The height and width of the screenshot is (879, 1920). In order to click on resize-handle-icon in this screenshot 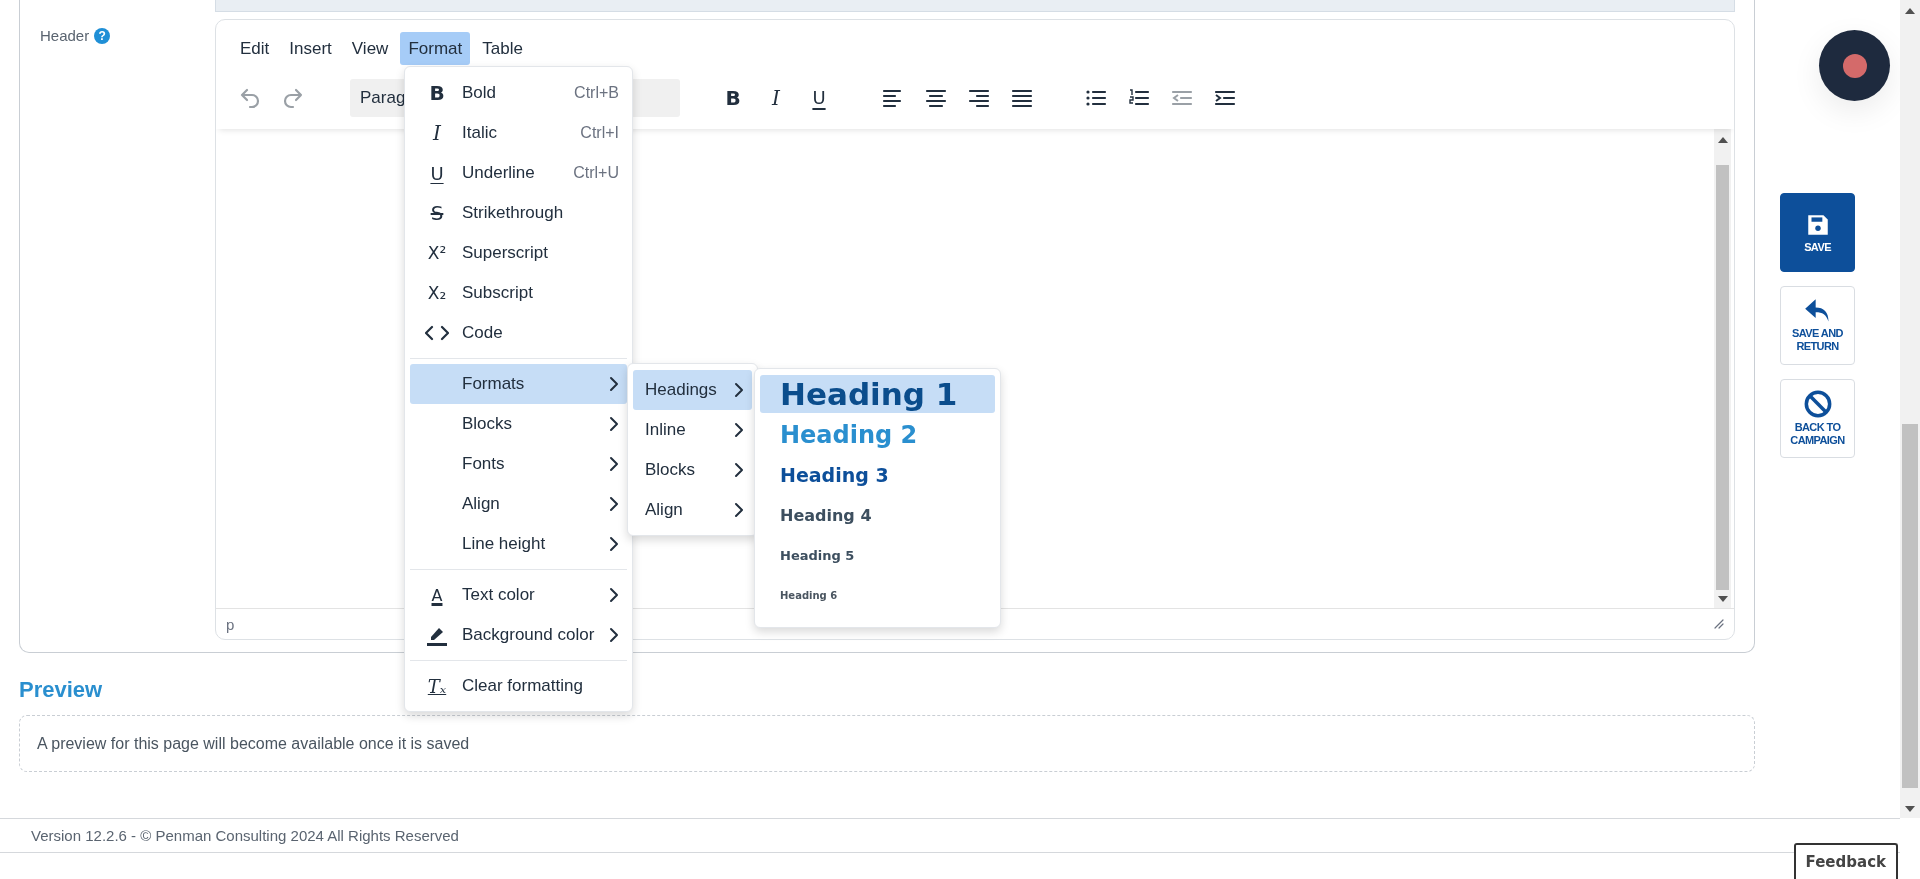, I will do `click(1719, 624)`.